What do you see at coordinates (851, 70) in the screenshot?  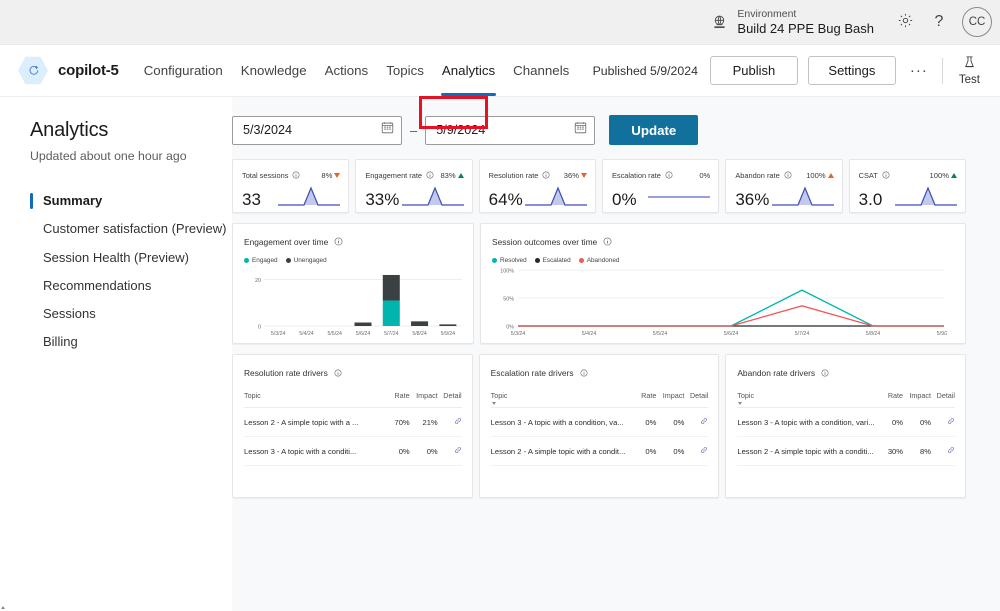 I see `settings-button: Settings` at bounding box center [851, 70].